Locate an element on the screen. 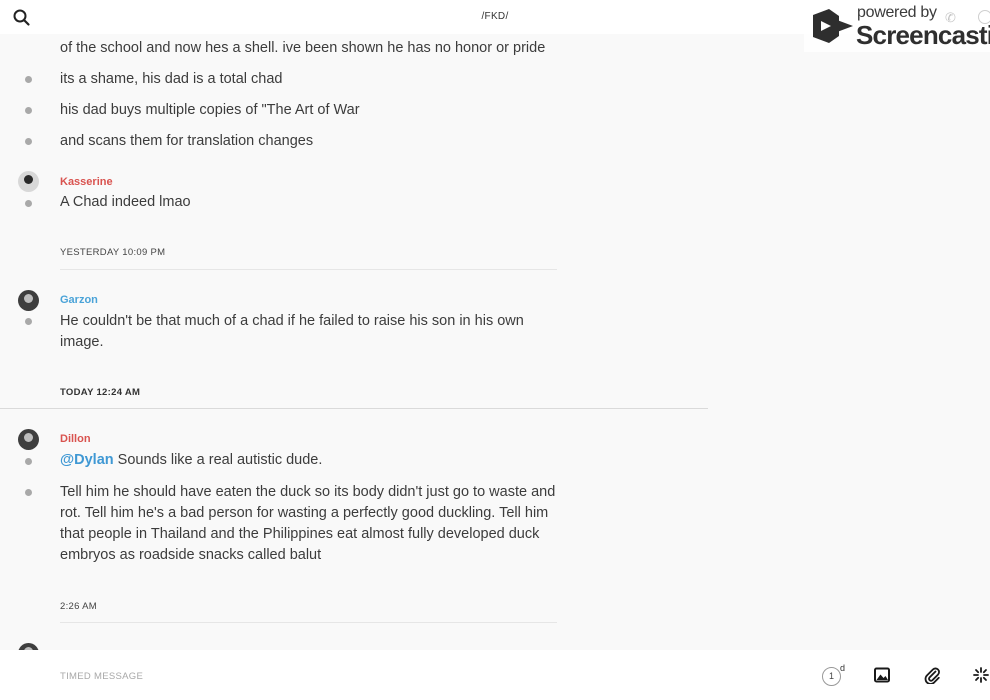  message-text: image. is located at coordinates (82, 342).